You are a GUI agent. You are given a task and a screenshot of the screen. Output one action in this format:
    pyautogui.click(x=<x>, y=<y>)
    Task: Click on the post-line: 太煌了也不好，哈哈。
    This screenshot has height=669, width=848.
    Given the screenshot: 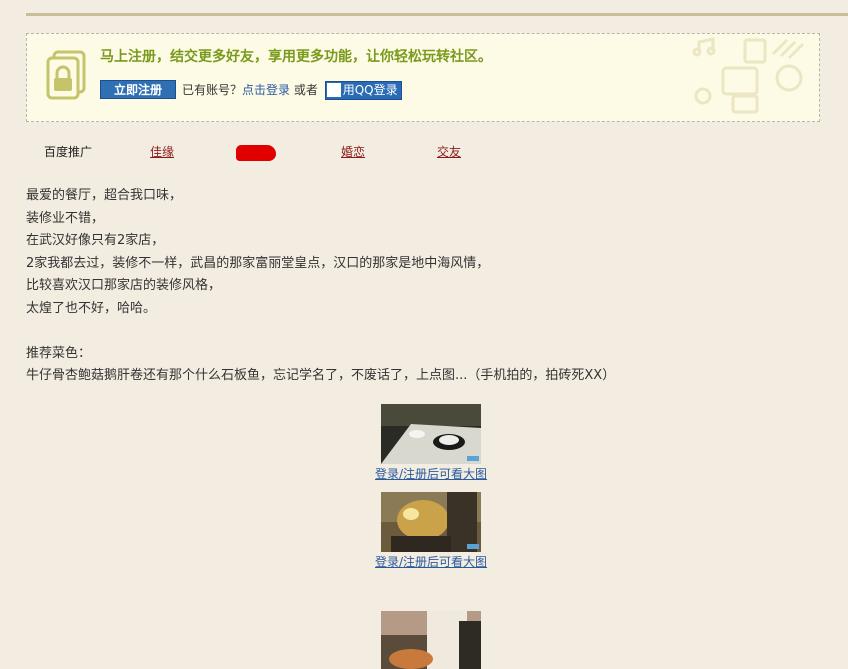 What is the action you would take?
    pyautogui.click(x=91, y=308)
    